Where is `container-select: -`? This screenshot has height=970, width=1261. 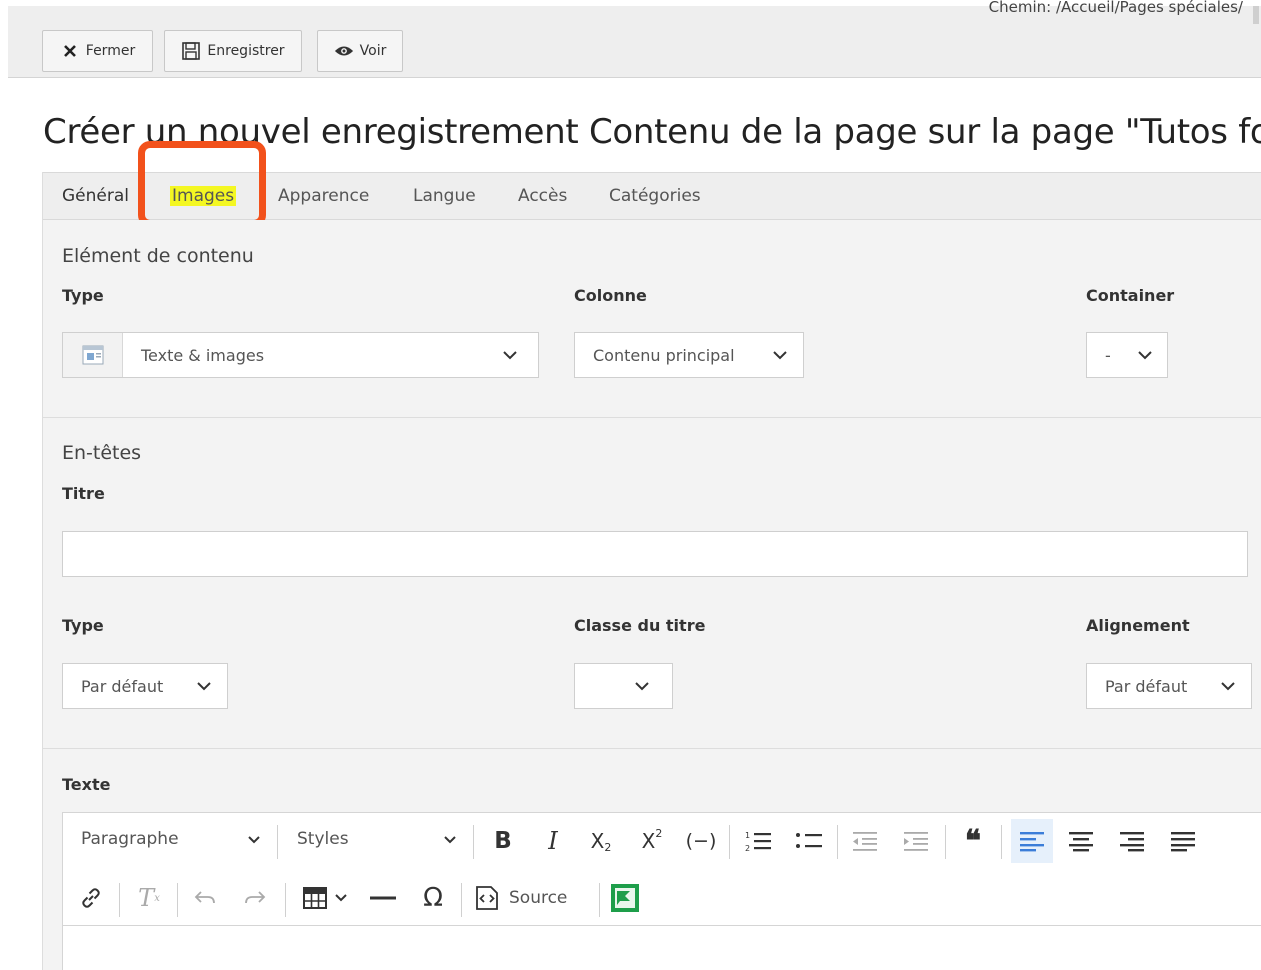
container-select: - is located at coordinates (1127, 355).